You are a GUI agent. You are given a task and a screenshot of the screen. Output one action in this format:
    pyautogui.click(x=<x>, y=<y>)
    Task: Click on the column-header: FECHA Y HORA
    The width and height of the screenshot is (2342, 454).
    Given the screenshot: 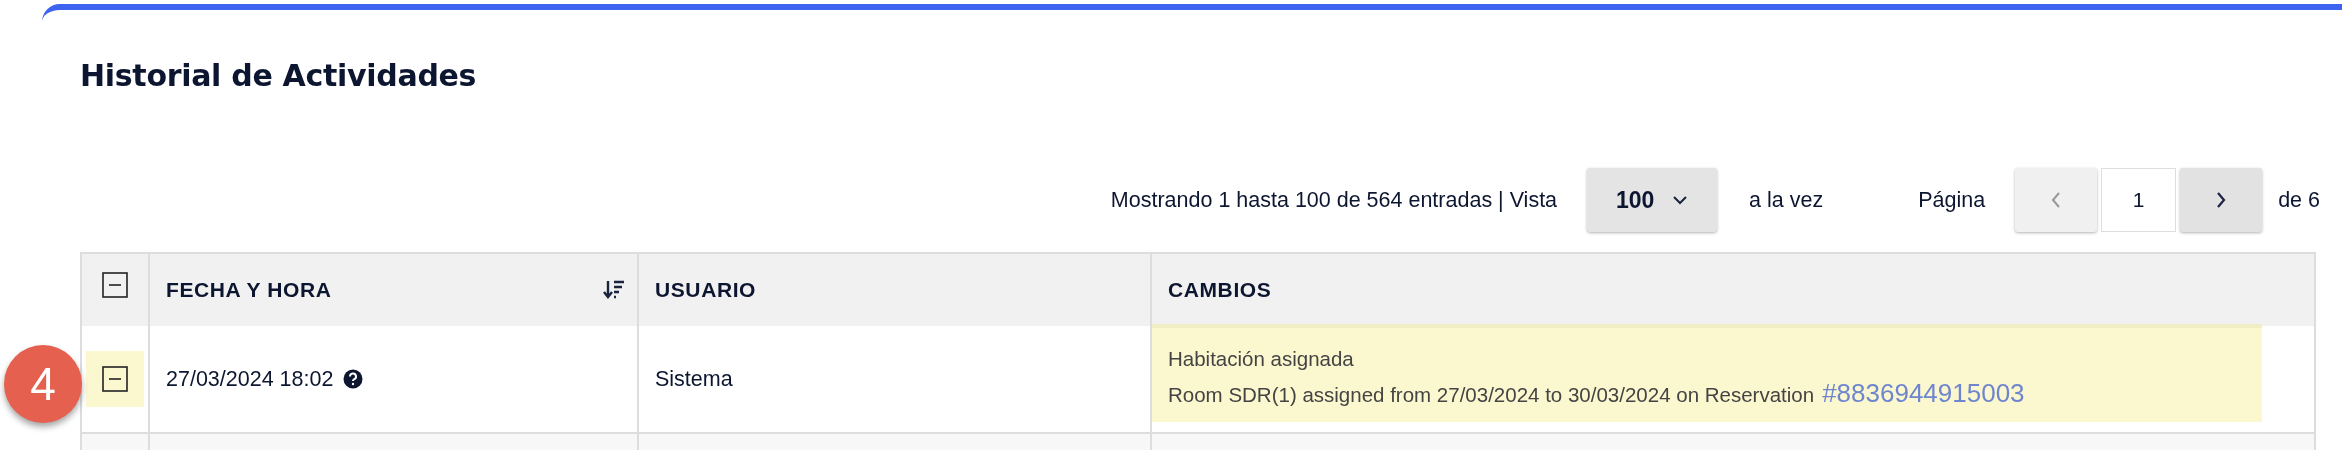 What is the action you would take?
    pyautogui.click(x=394, y=290)
    